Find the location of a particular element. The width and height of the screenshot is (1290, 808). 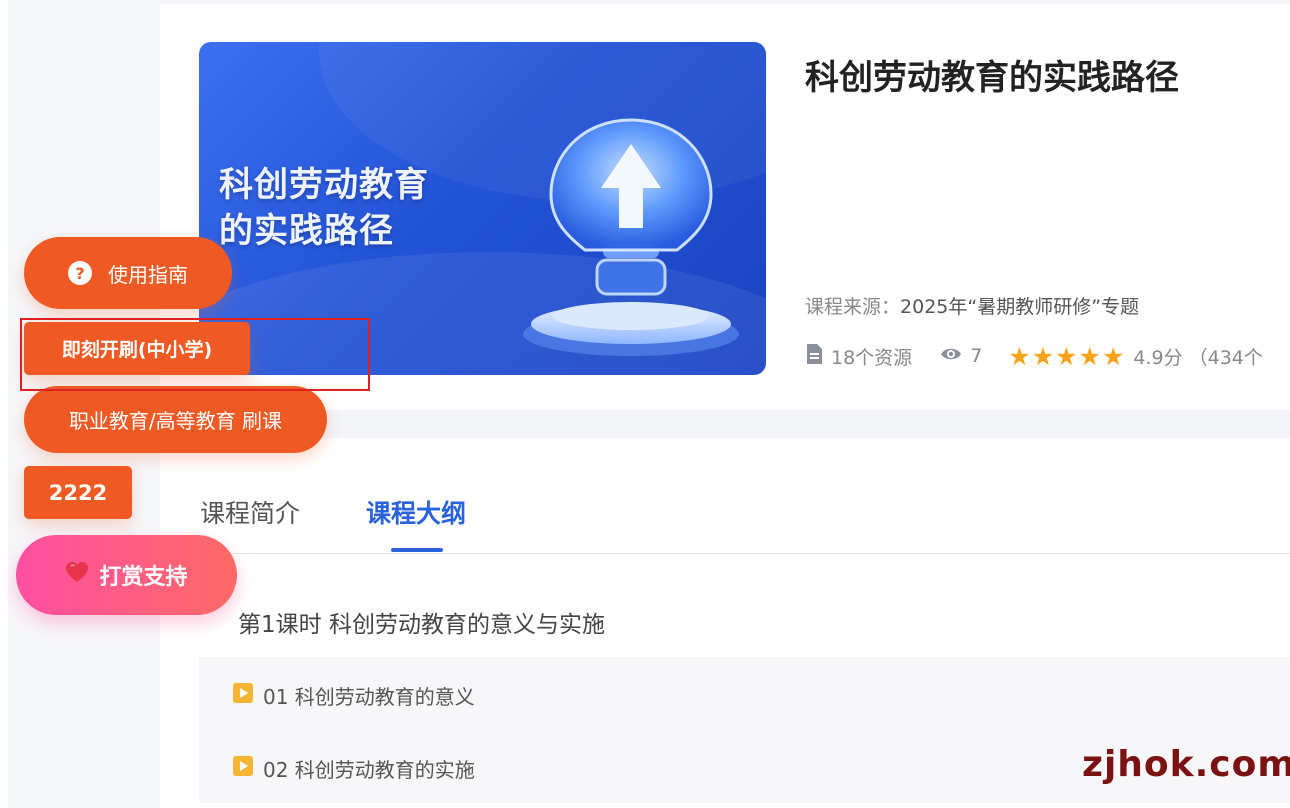

lesson-item: 02 科创劳动教育的实施 is located at coordinates (353, 768).